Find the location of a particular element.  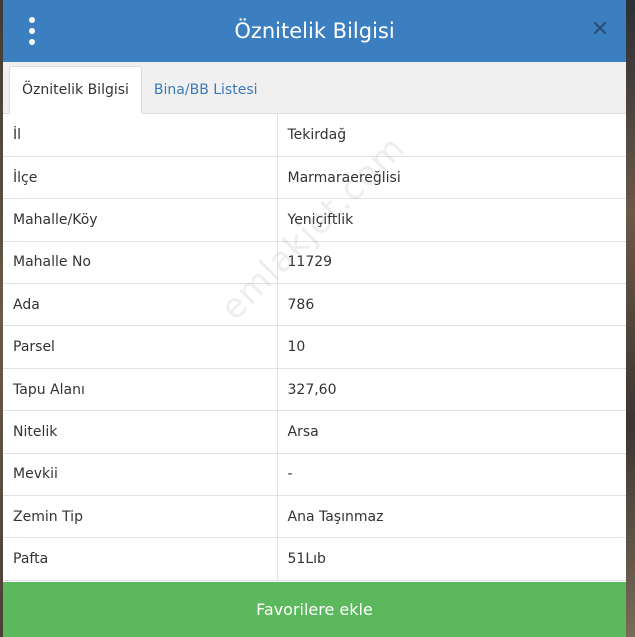

row-value: 11729 is located at coordinates (451, 263).